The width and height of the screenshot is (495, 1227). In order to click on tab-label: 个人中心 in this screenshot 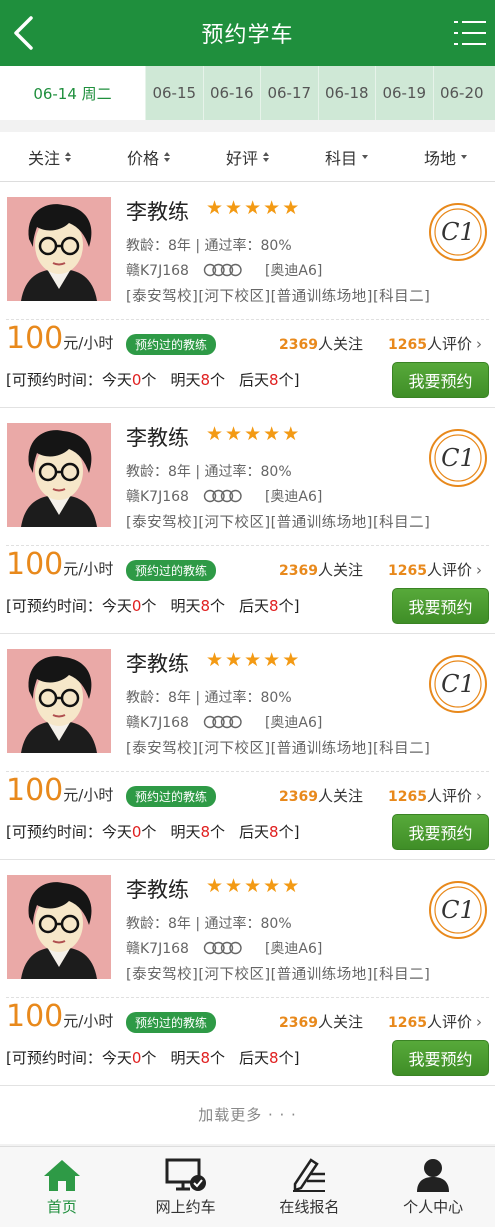, I will do `click(433, 1207)`.